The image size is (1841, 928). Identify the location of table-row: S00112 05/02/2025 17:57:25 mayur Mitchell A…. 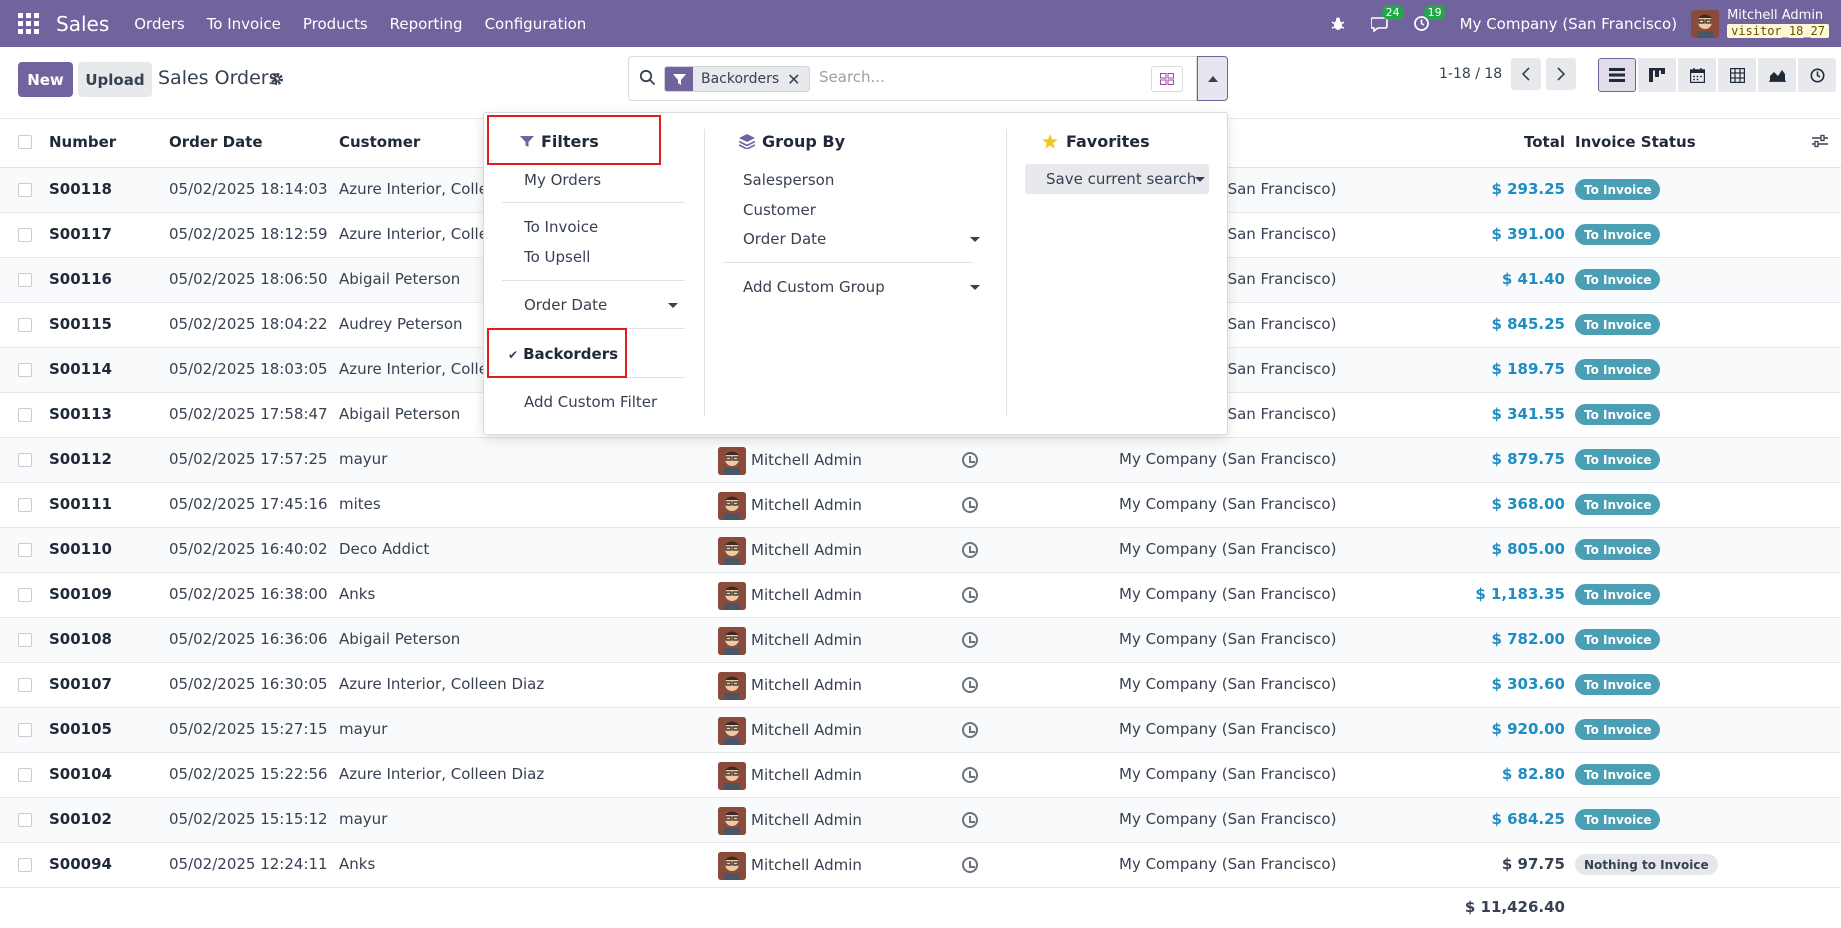
(920, 460).